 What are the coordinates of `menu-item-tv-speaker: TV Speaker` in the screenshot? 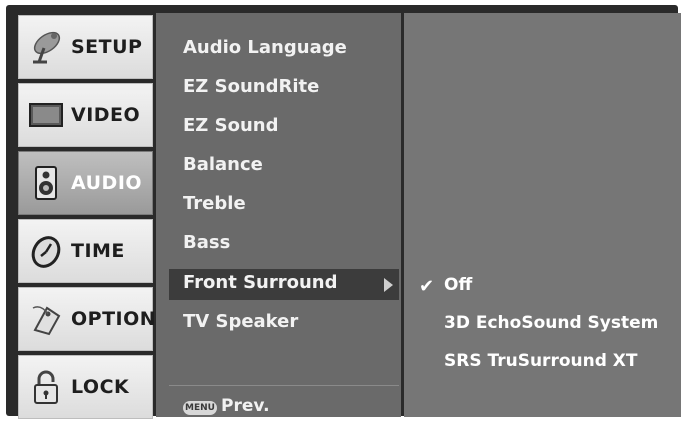 It's located at (240, 321).